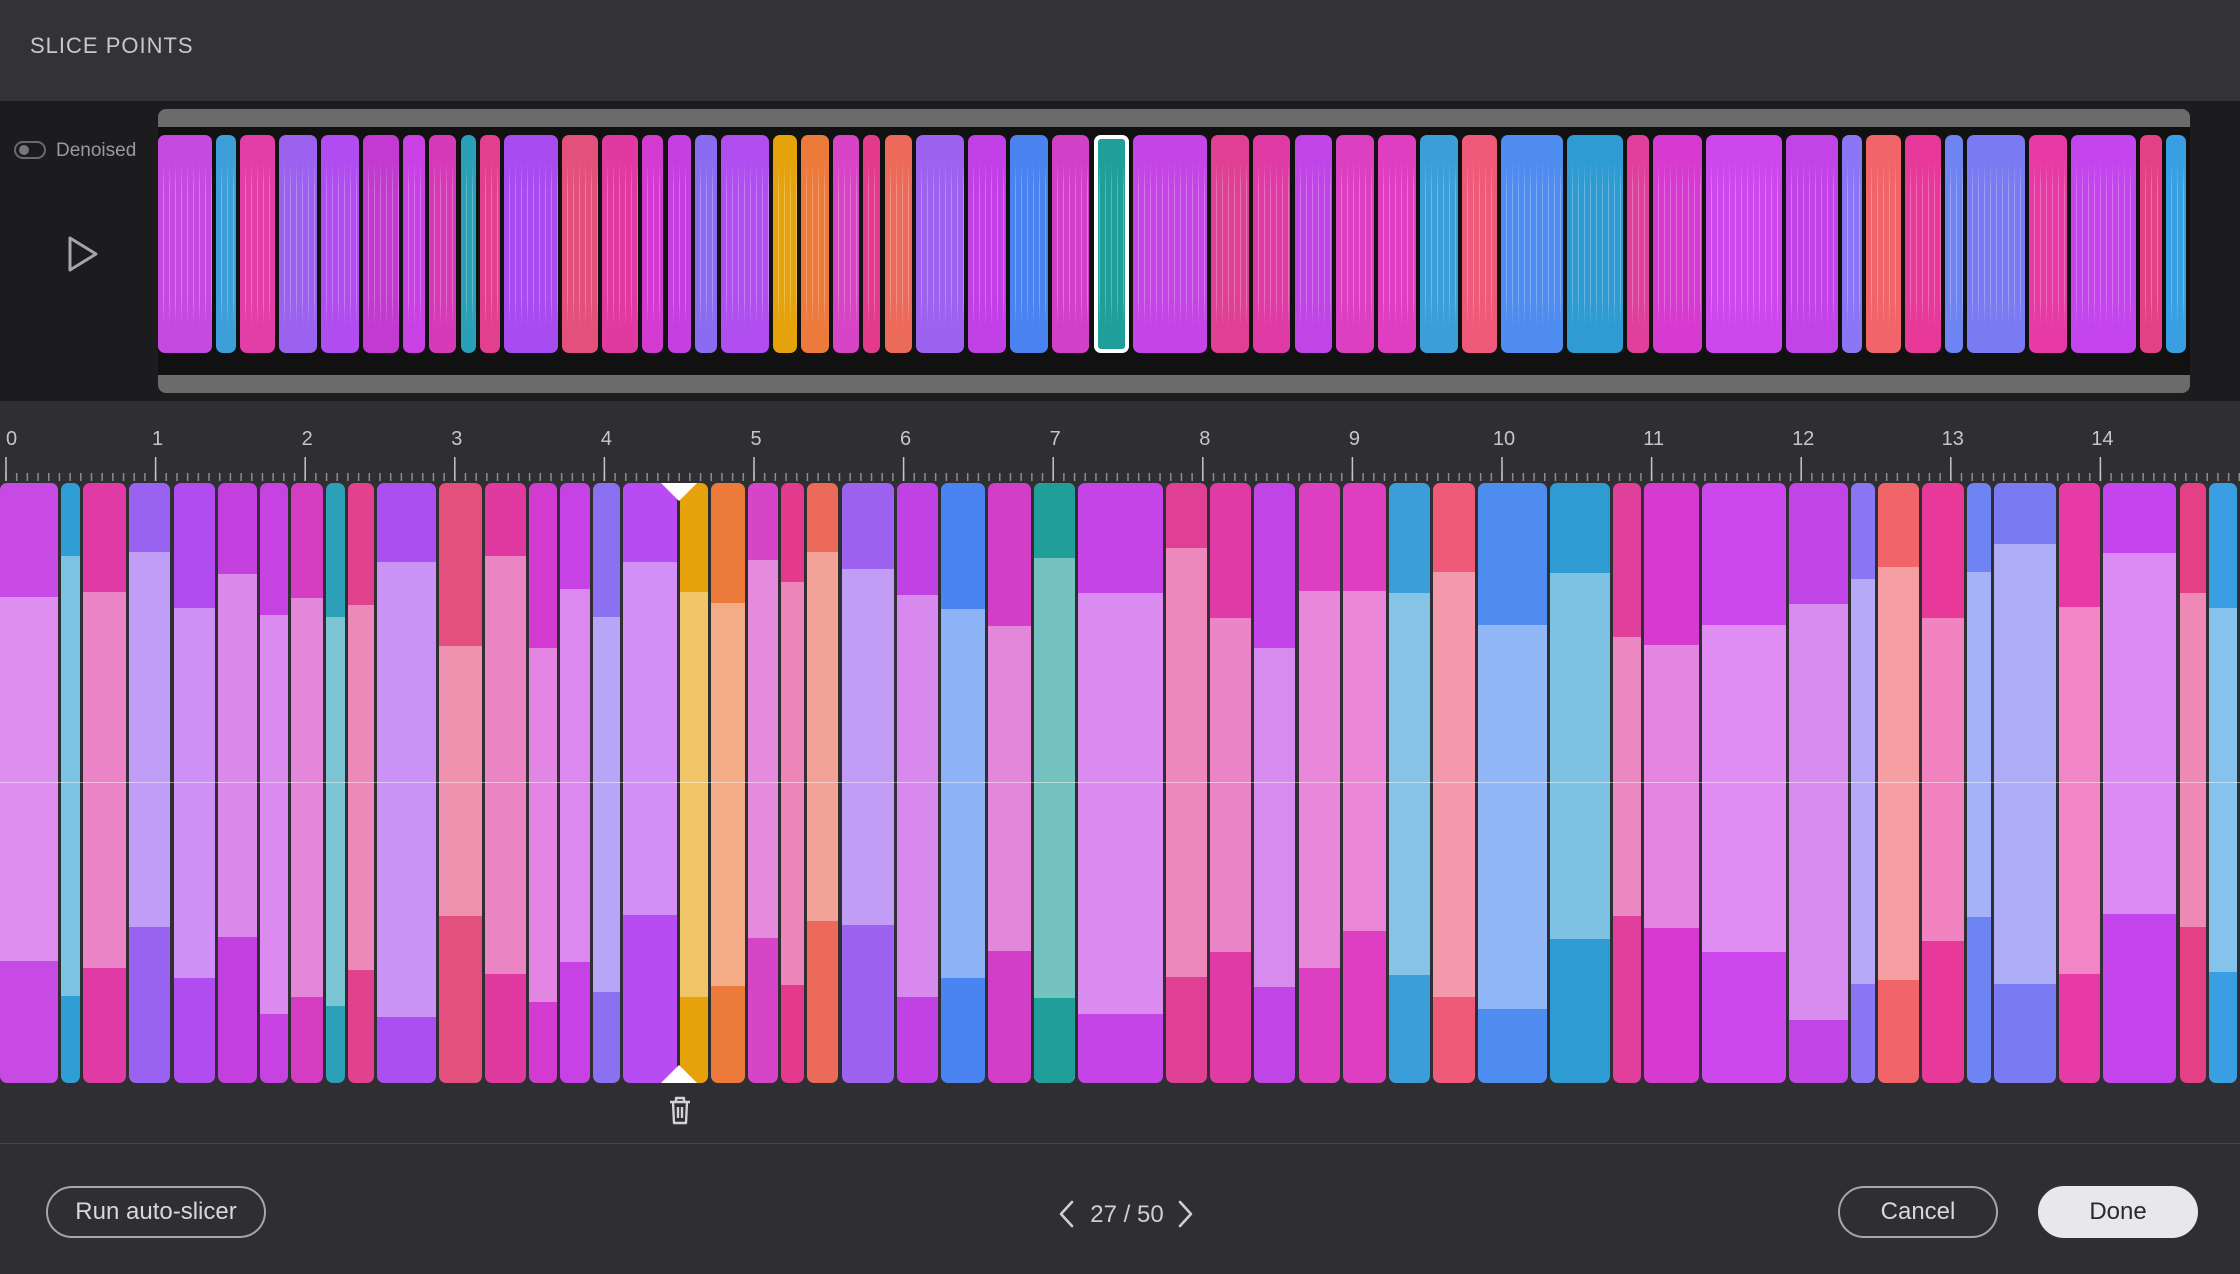  What do you see at coordinates (2118, 1212) in the screenshot?
I see `done-button: Done` at bounding box center [2118, 1212].